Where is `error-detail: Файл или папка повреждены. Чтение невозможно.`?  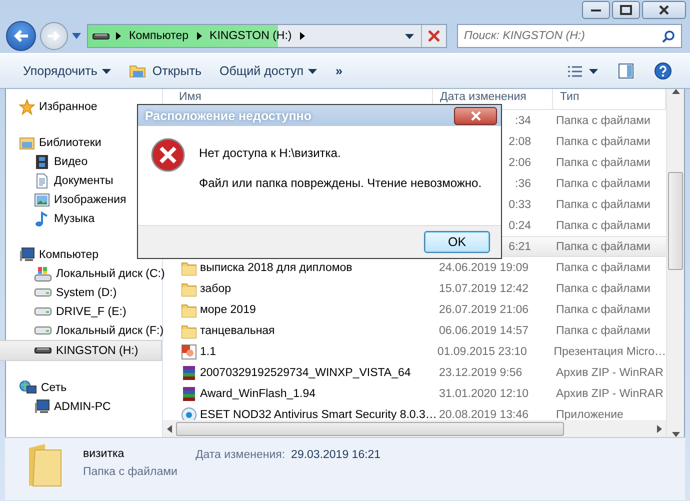 error-detail: Файл или папка повреждены. Чтение невозможно. is located at coordinates (340, 183).